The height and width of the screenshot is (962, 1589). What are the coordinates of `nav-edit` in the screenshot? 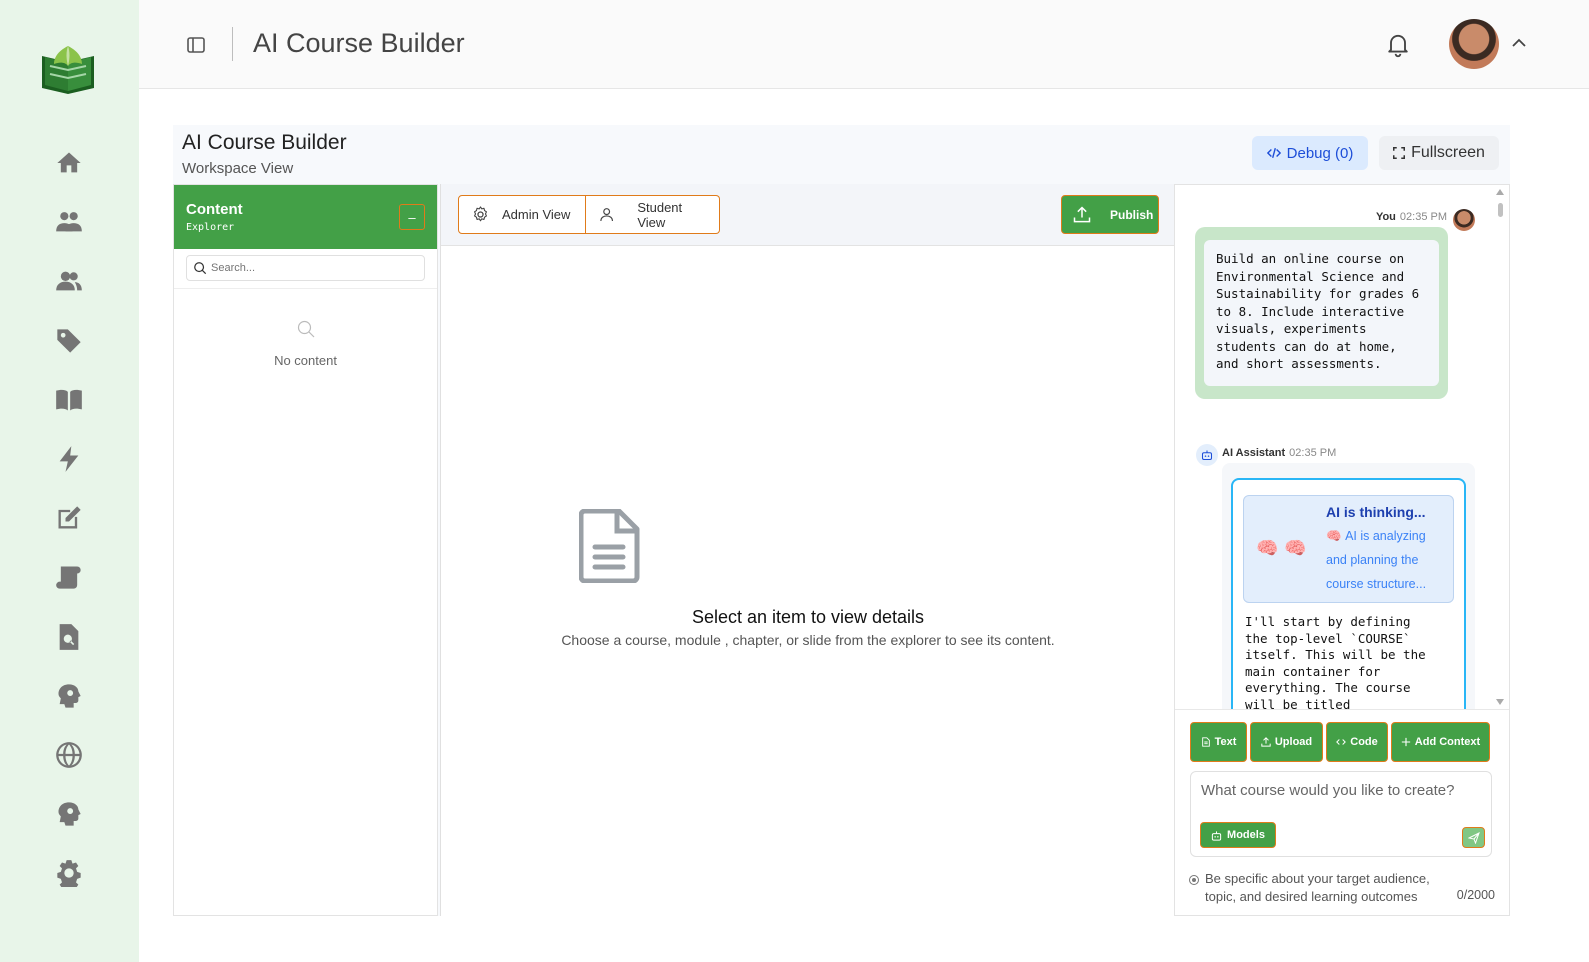 It's located at (69, 518).